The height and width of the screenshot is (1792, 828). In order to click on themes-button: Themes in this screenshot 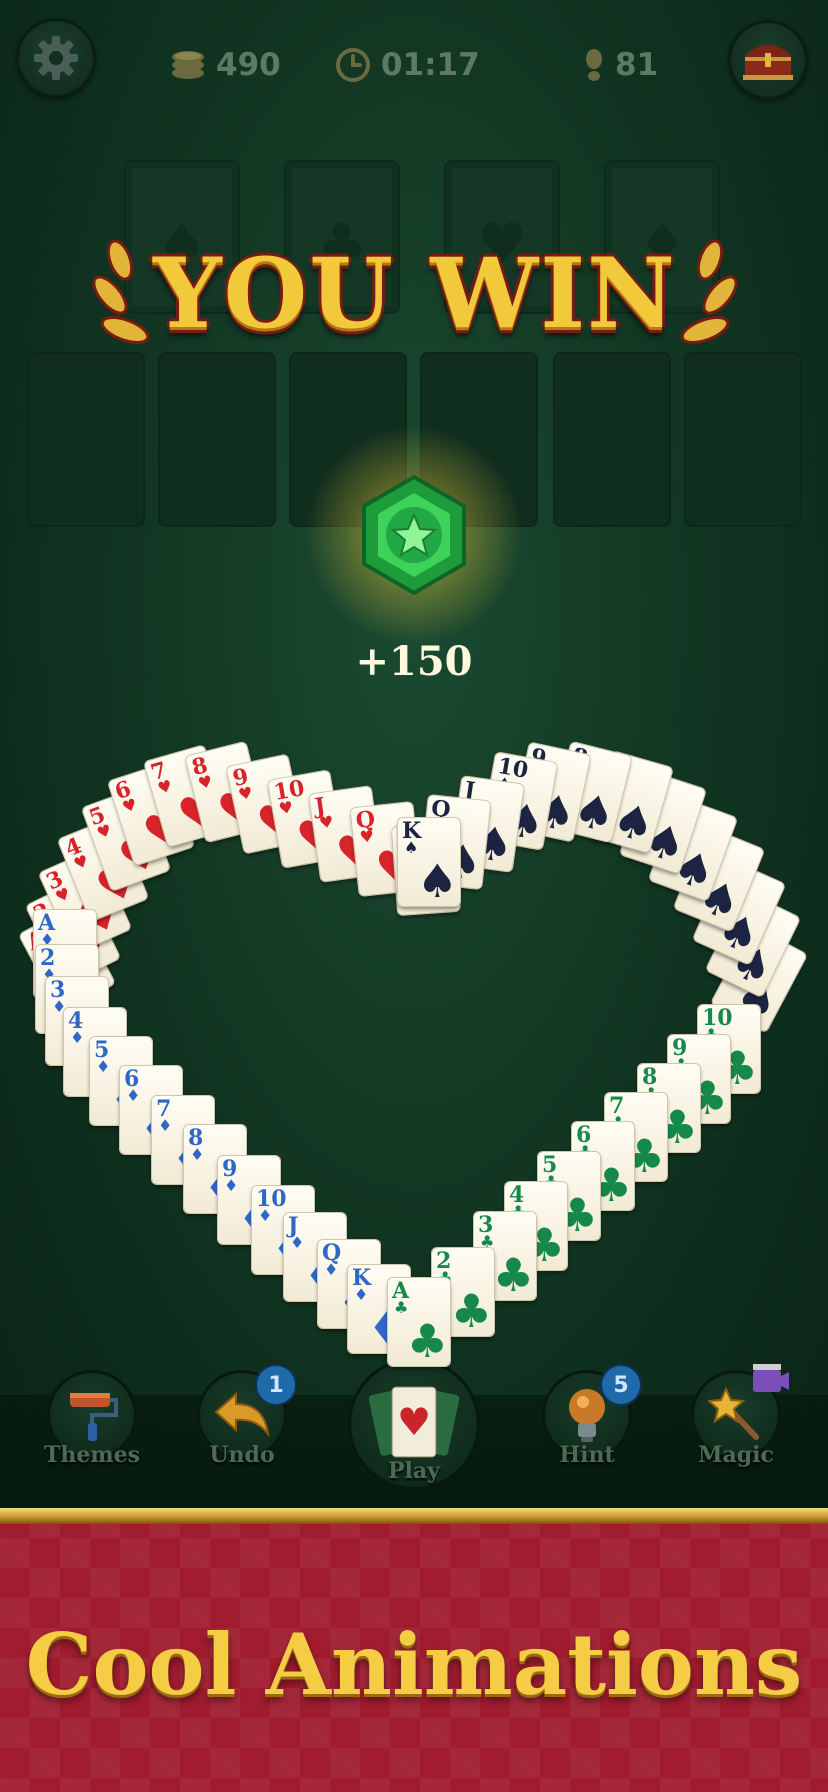, I will do `click(92, 1439)`.